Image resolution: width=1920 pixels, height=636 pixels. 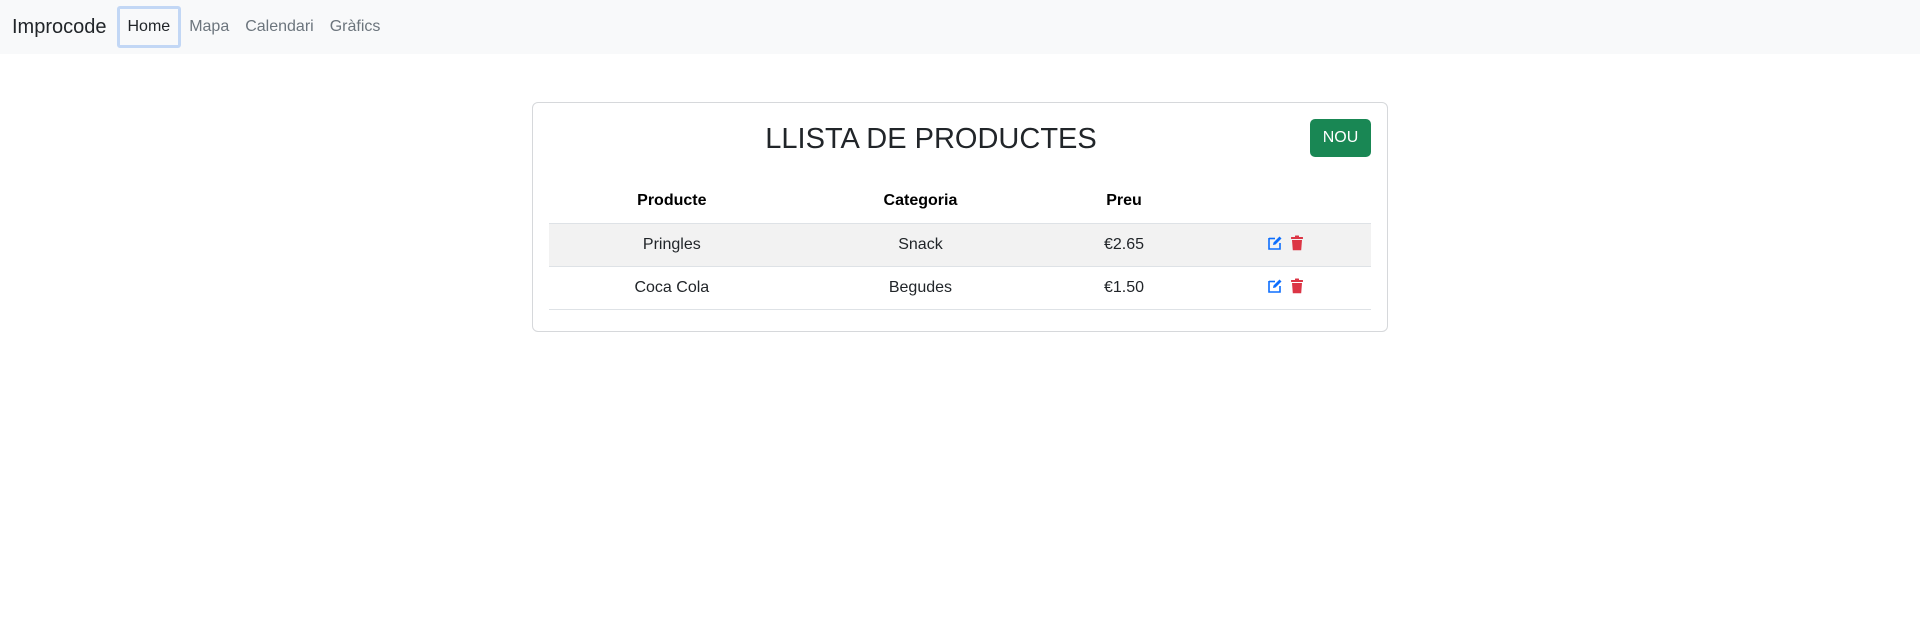 I want to click on table-header-row: Producte Categoria Preu, so click(x=960, y=201).